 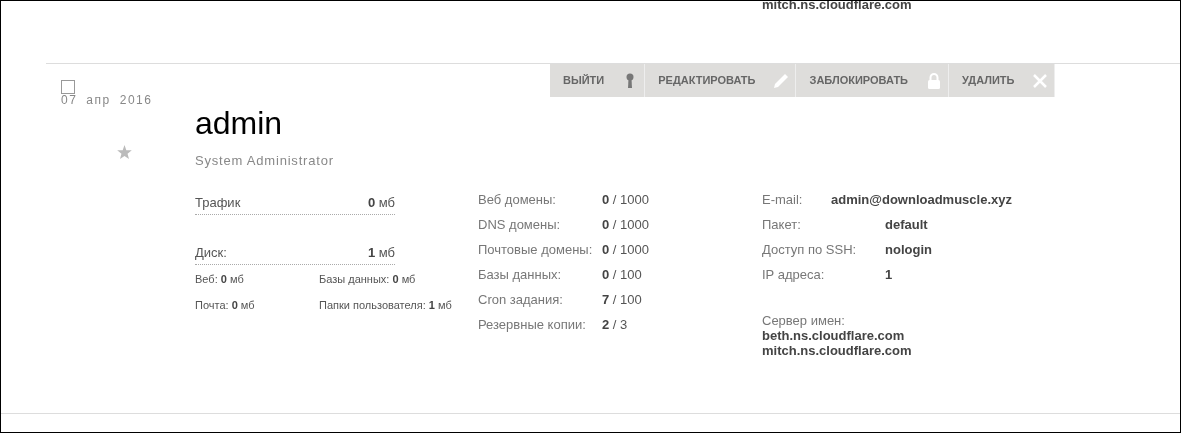 I want to click on lock-icon, so click(x=934, y=80).